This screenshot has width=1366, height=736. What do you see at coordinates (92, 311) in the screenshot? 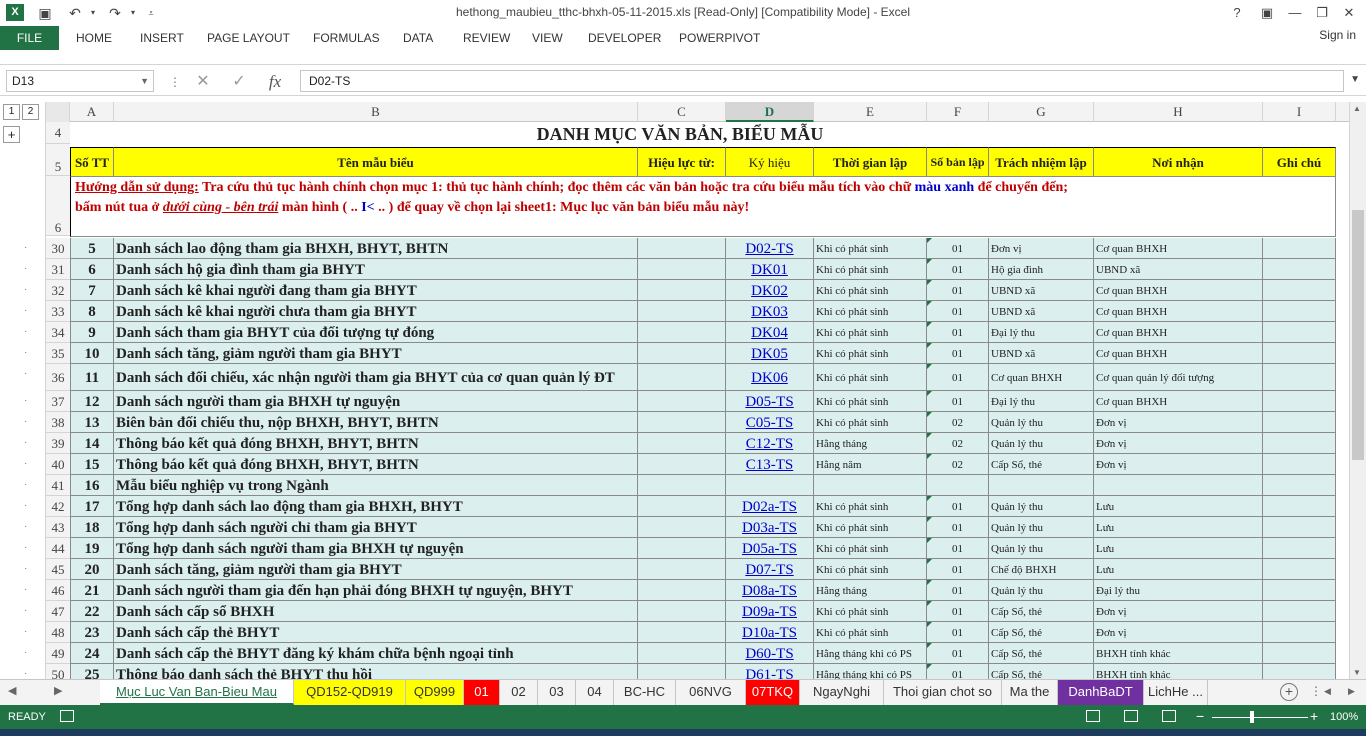
I see `cell-stt: 8` at bounding box center [92, 311].